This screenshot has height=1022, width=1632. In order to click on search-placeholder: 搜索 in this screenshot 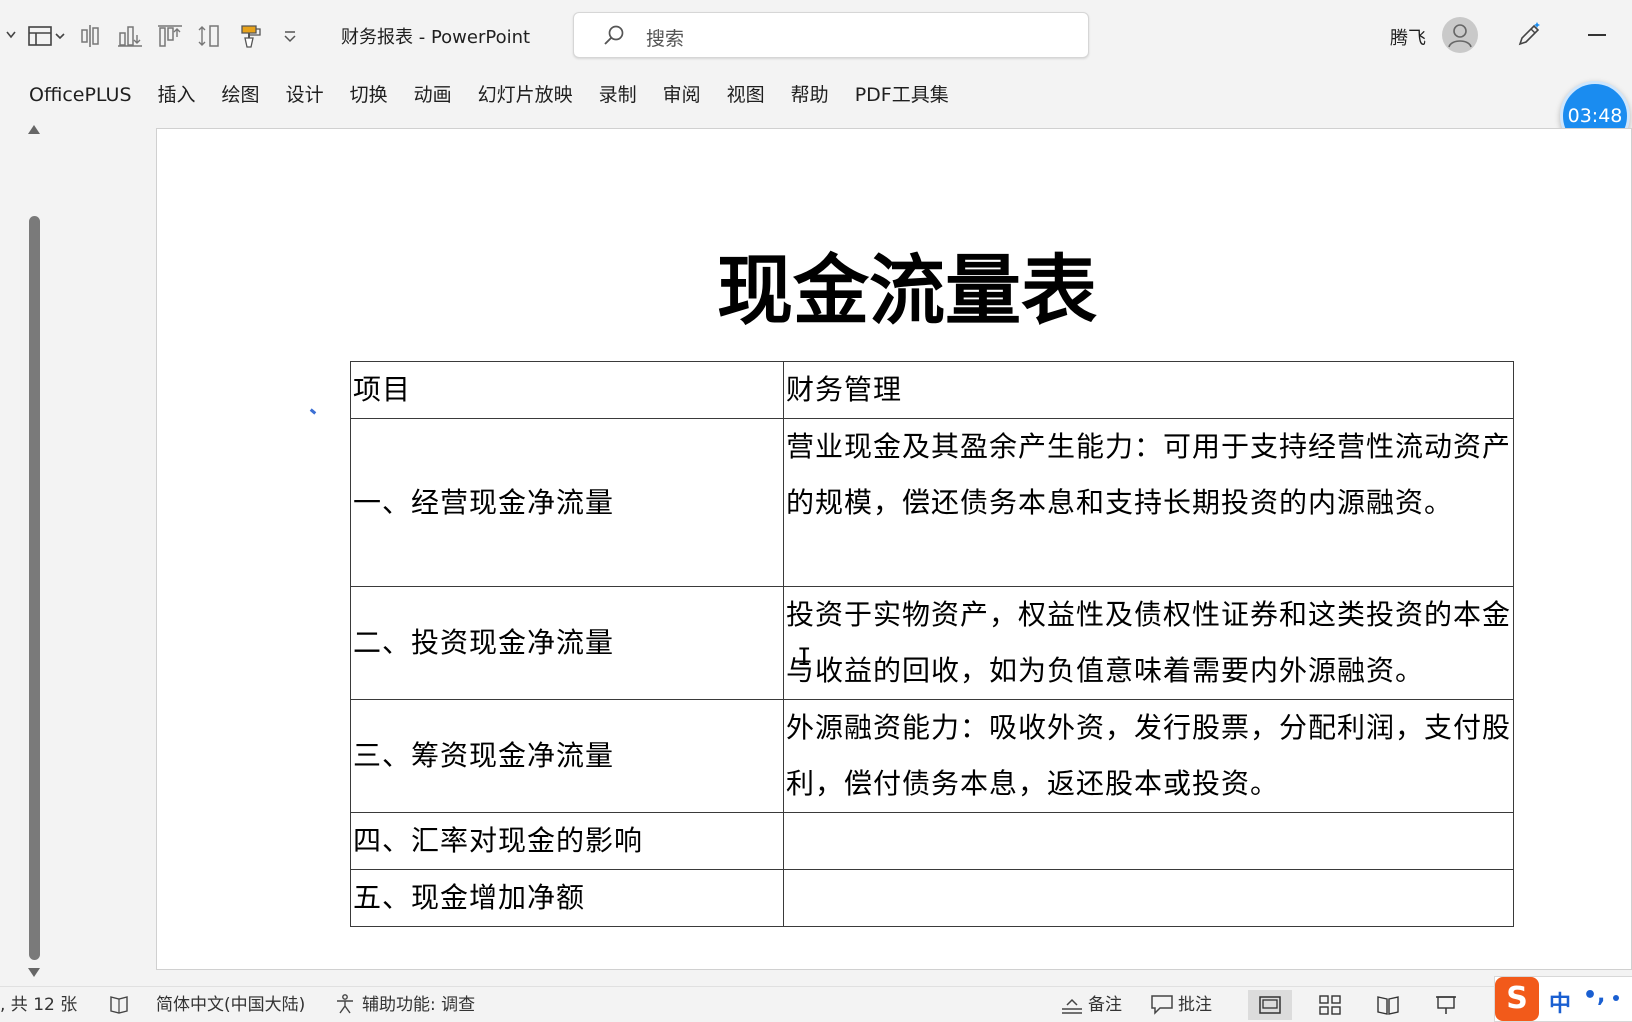, I will do `click(665, 39)`.